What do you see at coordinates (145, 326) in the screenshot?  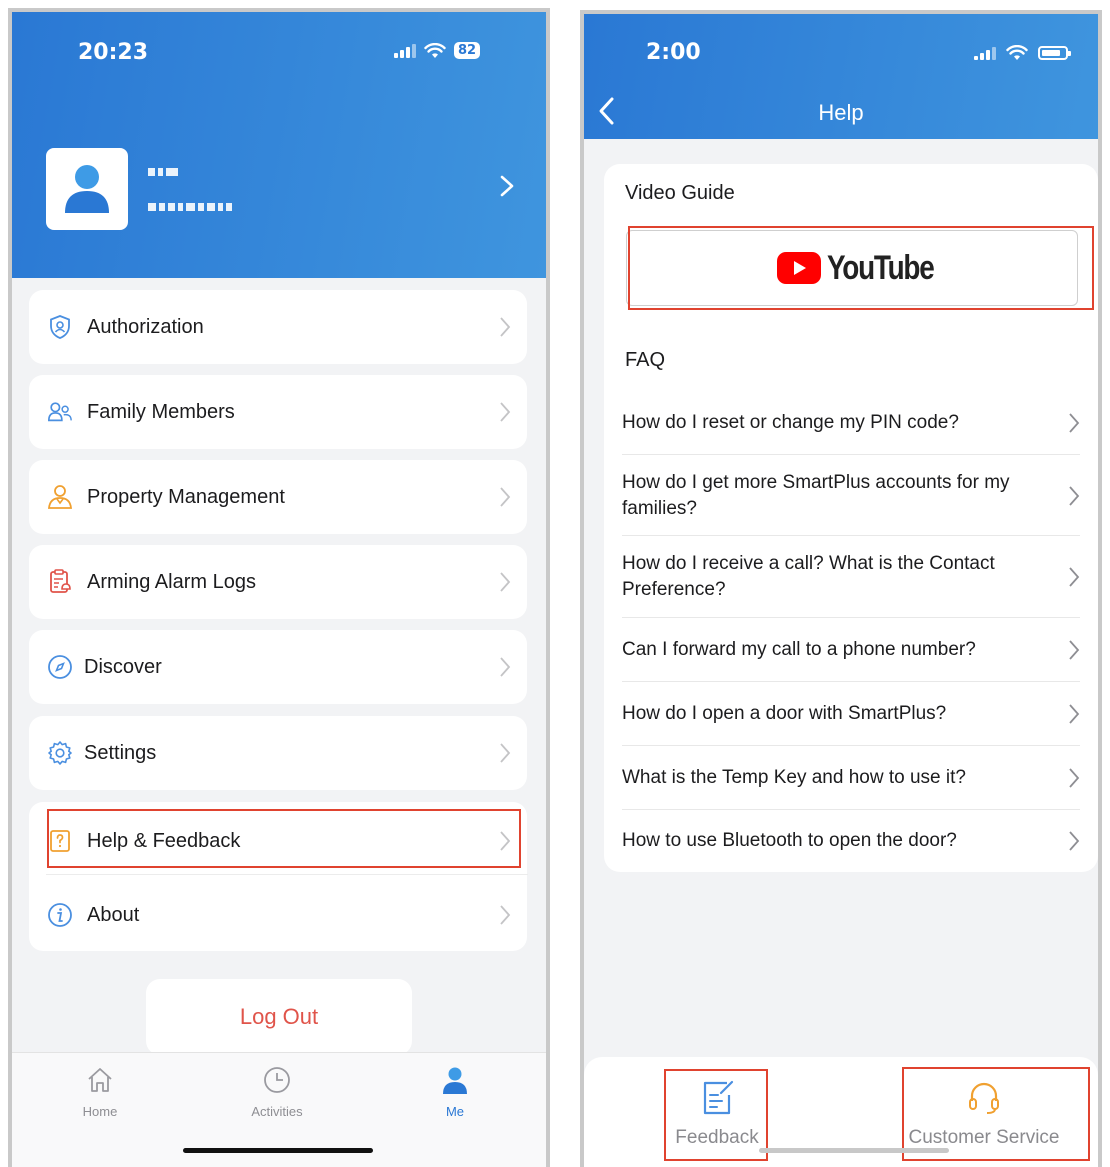 I see `menu-label: Authorization` at bounding box center [145, 326].